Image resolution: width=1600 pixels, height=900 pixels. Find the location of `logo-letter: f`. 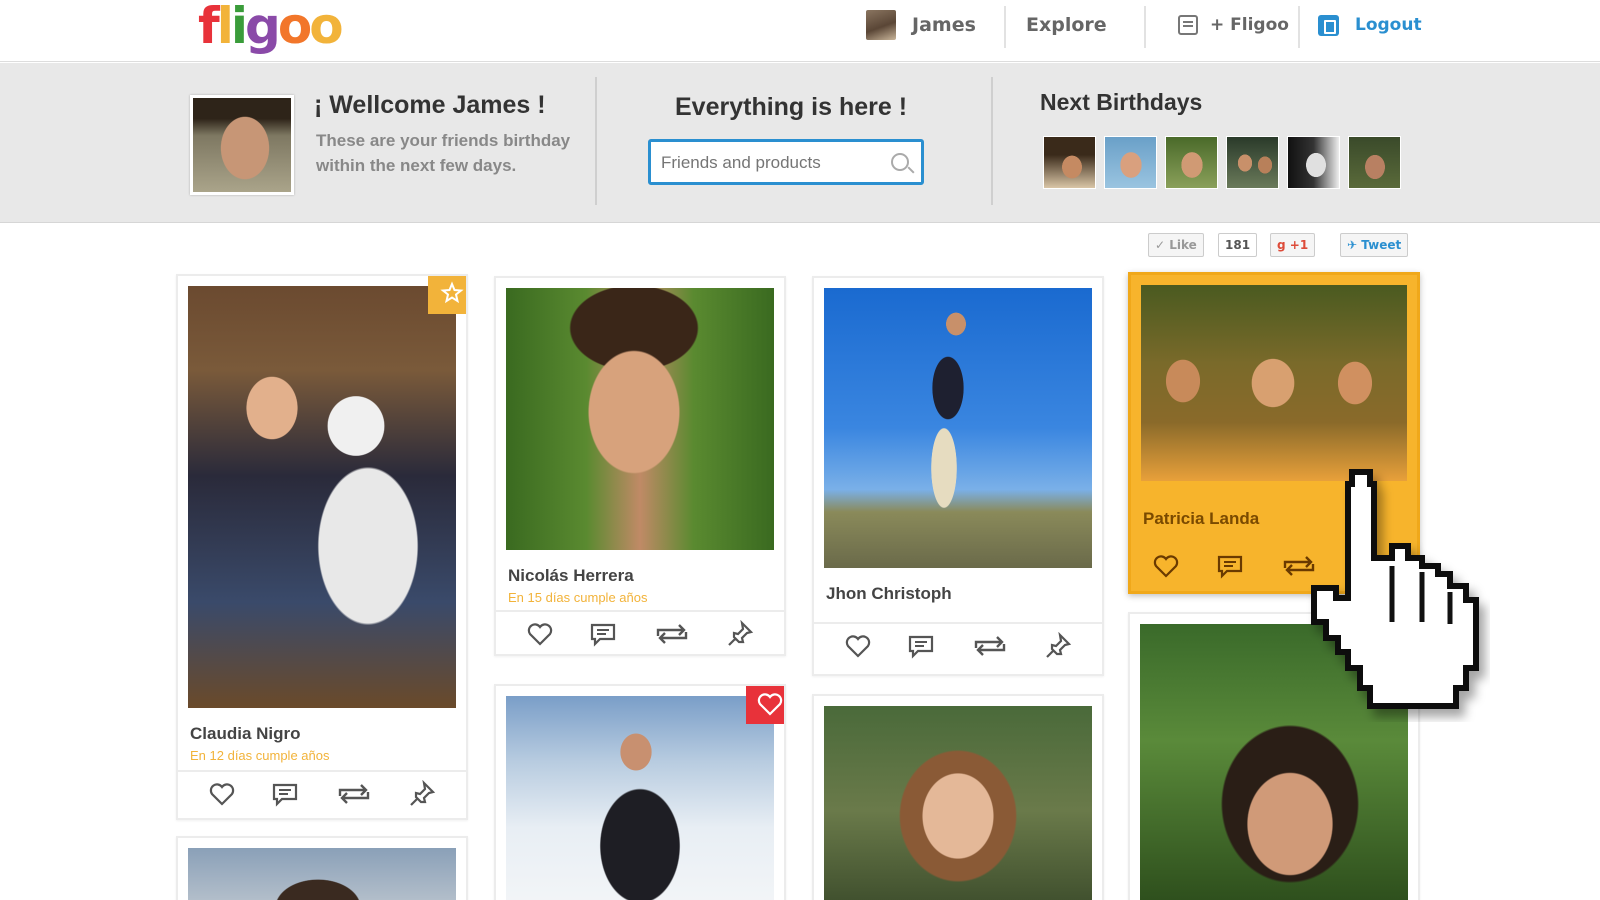

logo-letter: f is located at coordinates (209, 27).